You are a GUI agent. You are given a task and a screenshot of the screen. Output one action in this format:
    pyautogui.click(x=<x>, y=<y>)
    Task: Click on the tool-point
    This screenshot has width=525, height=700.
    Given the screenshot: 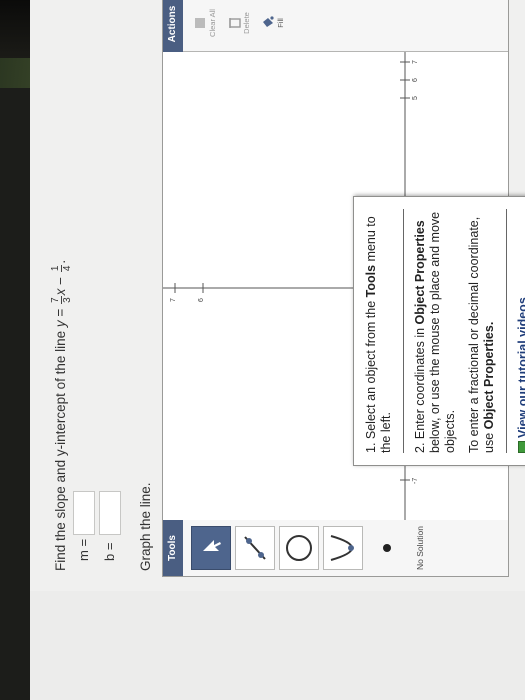 What is the action you would take?
    pyautogui.click(x=387, y=548)
    